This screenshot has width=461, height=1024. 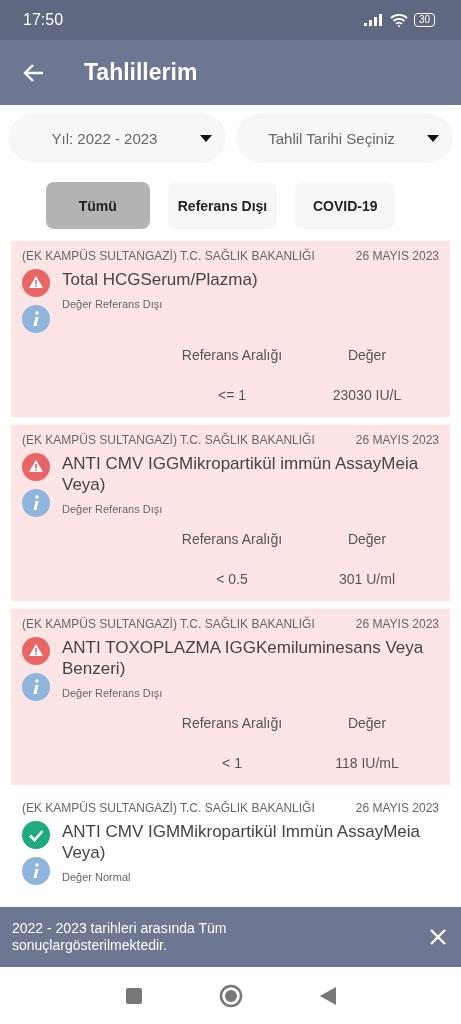 What do you see at coordinates (117, 138) in the screenshot?
I see `dropdown-field: Yıl: 2022 - 2023` at bounding box center [117, 138].